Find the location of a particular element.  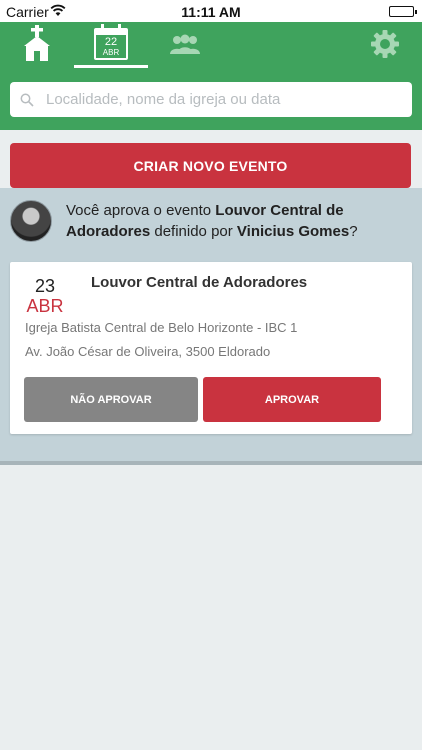

gear-icon is located at coordinates (385, 46).